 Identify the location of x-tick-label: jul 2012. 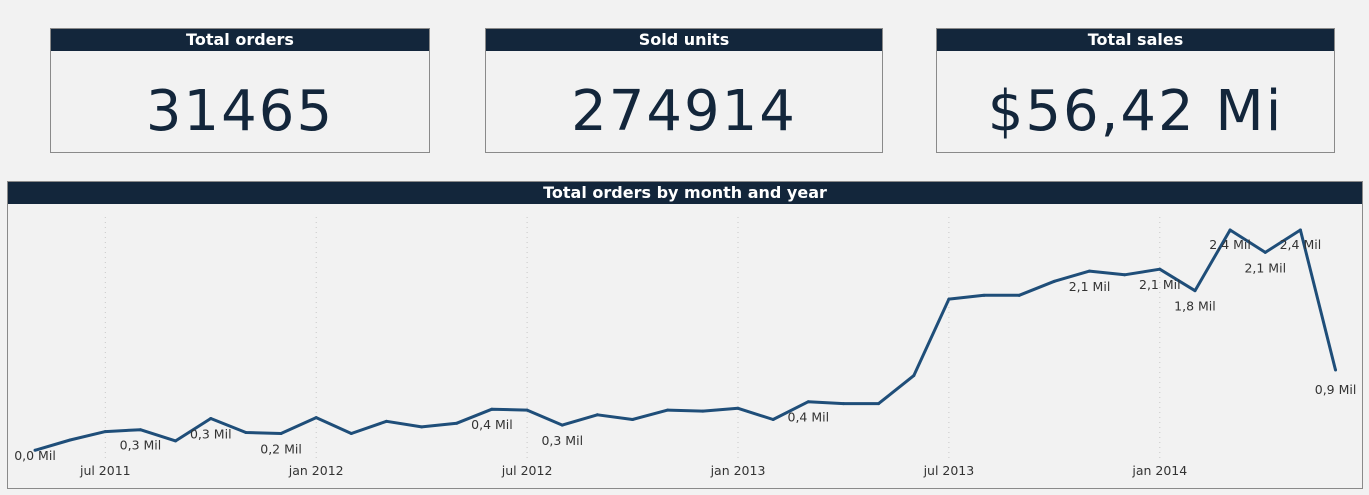
(527, 470).